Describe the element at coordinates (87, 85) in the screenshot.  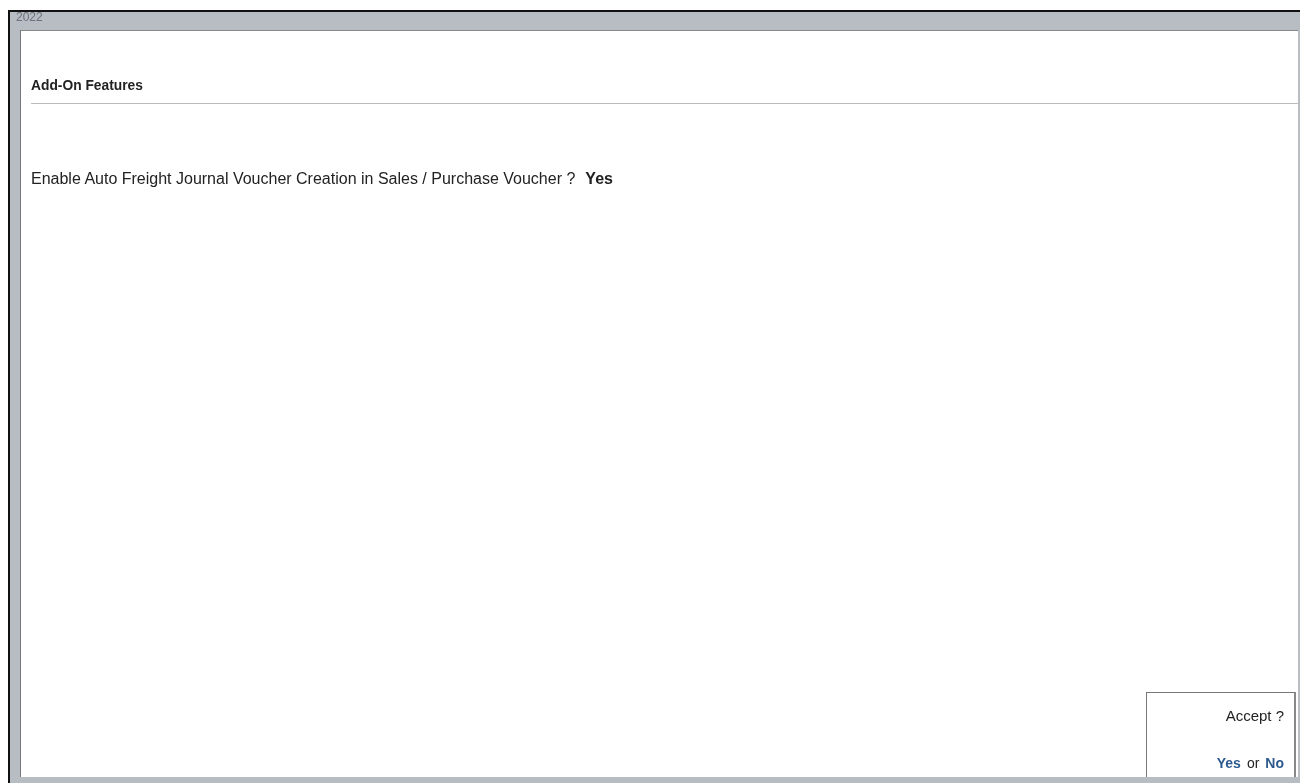
I see `panel-title: Add-On Features` at that location.